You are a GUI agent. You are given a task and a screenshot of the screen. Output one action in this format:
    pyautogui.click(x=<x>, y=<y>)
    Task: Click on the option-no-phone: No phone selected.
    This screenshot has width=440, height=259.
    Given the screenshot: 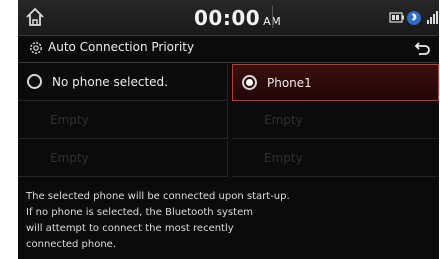 What is the action you would take?
    pyautogui.click(x=123, y=82)
    